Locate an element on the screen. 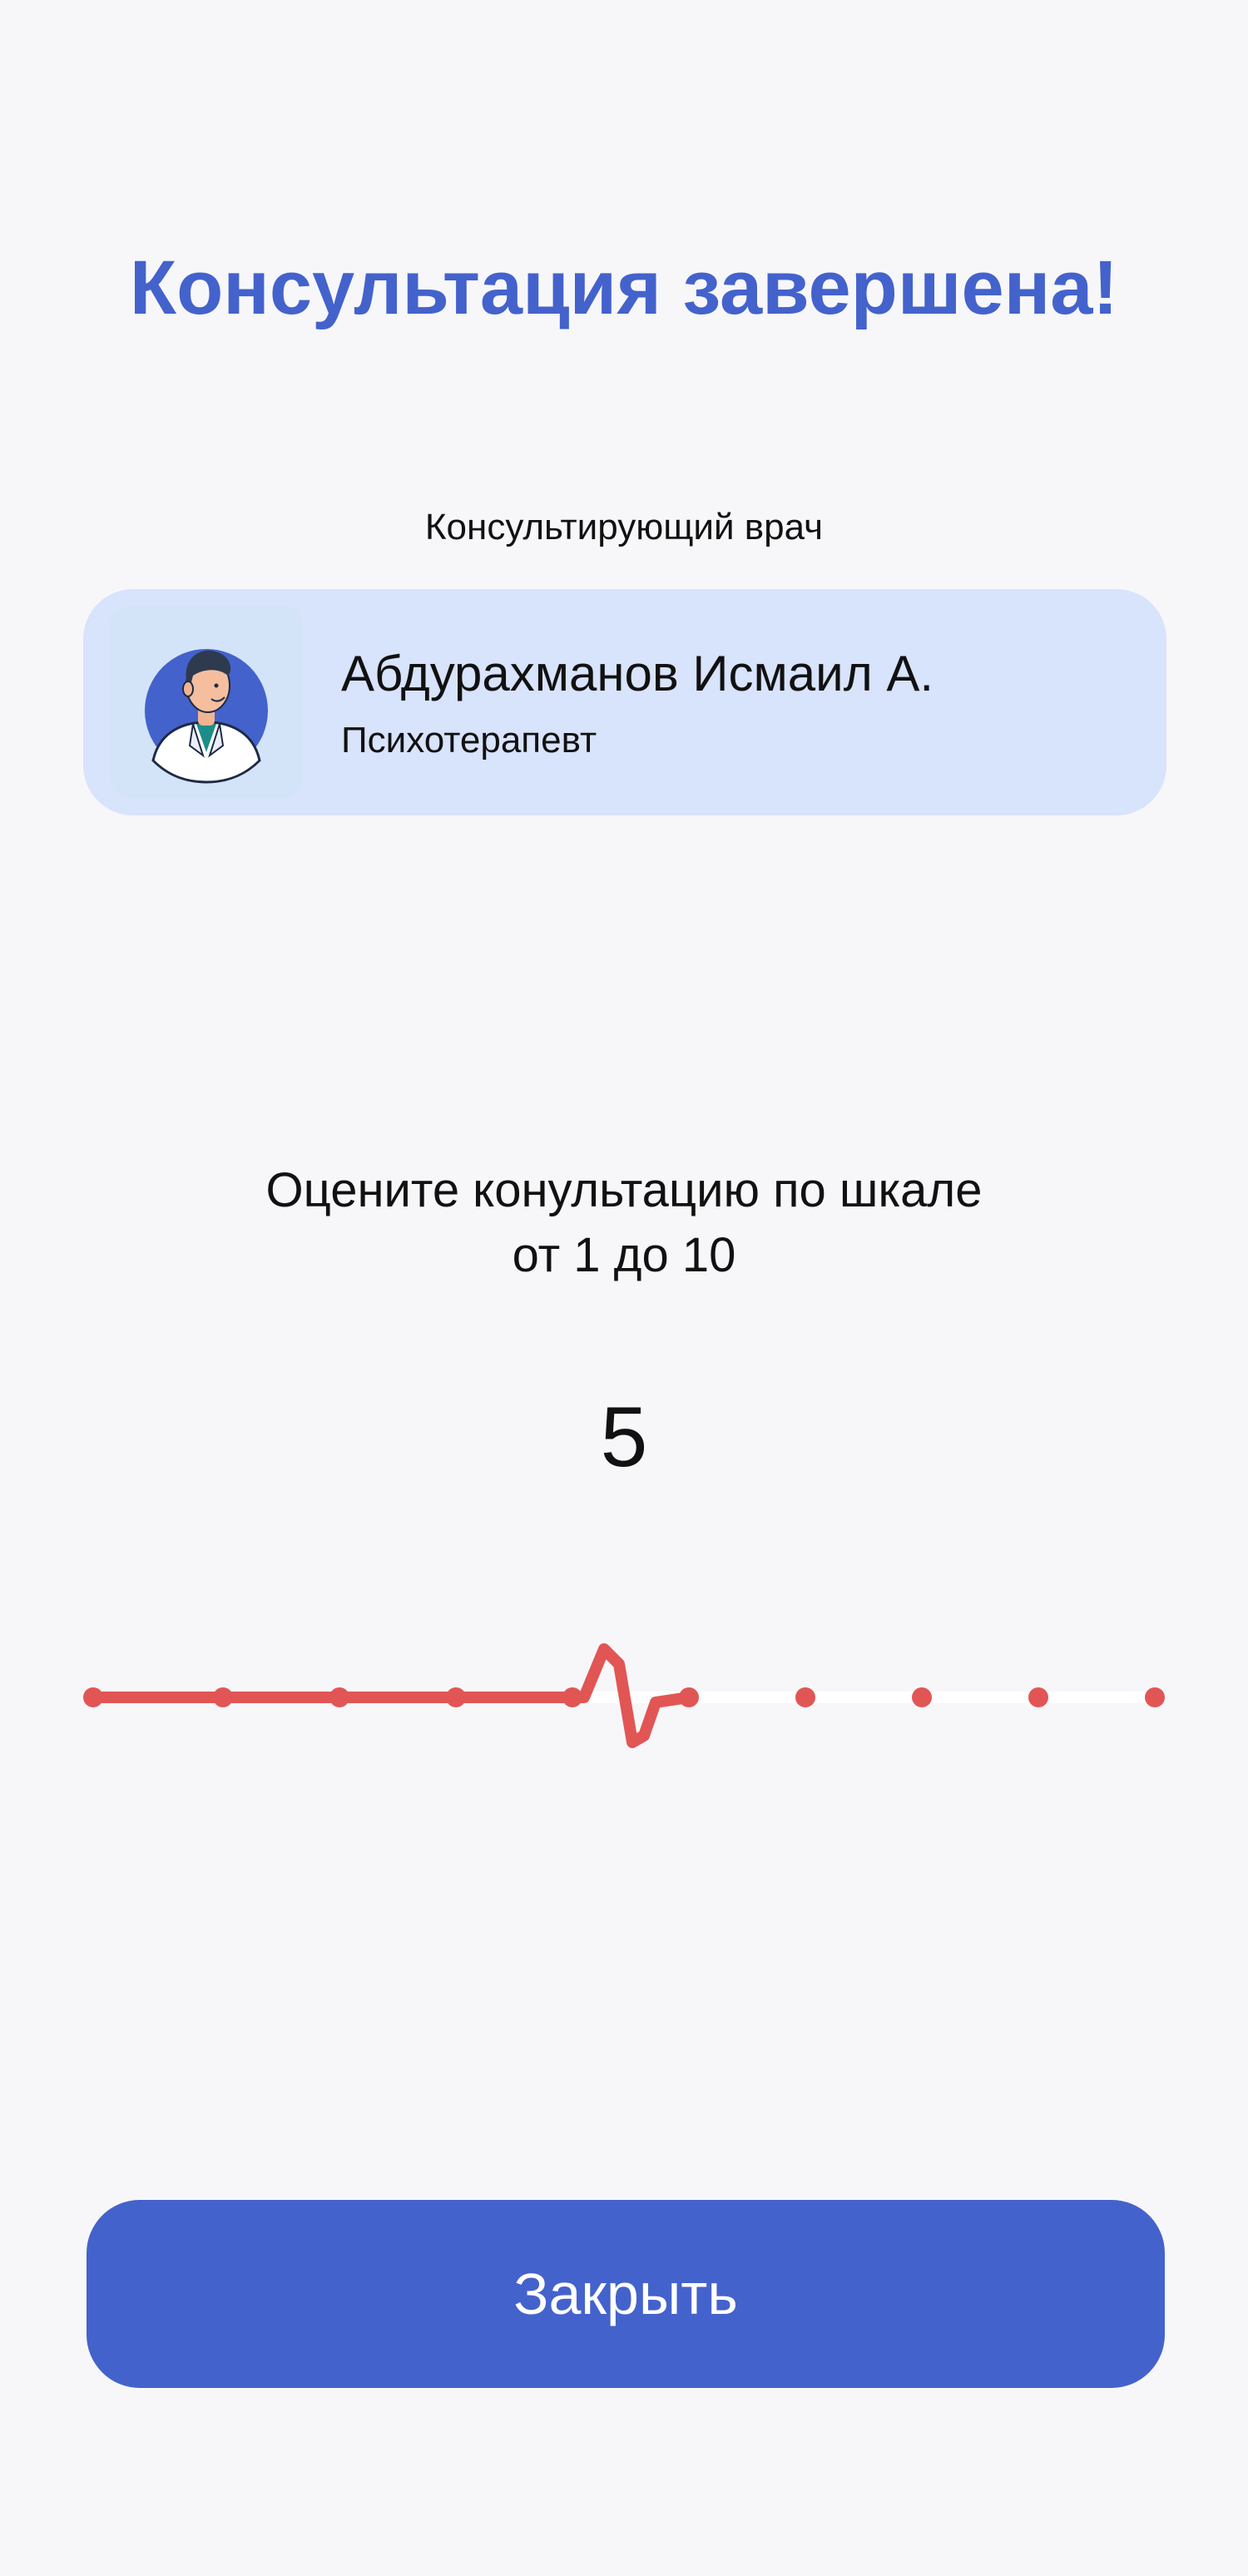  rating-prompt-line1: Оцените конультацию по шкале is located at coordinates (624, 1190).